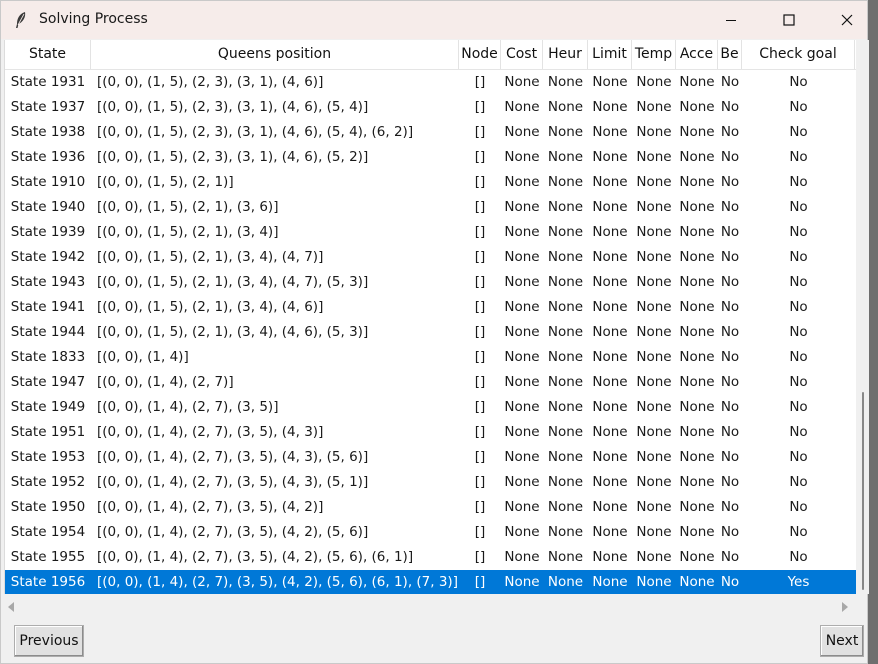 This screenshot has height=664, width=878. Describe the element at coordinates (842, 641) in the screenshot. I see `next-button: Next` at that location.